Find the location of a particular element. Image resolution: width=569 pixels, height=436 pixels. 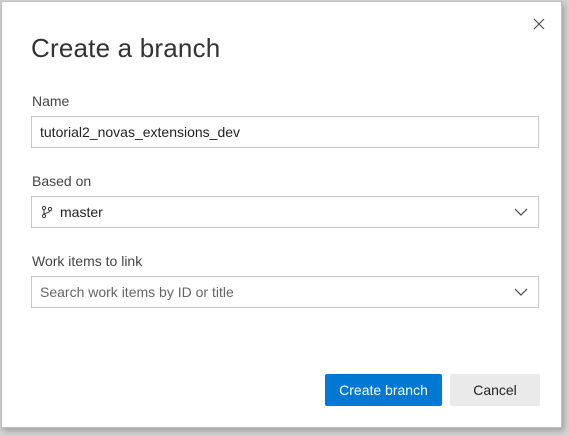

close-icon is located at coordinates (539, 24).